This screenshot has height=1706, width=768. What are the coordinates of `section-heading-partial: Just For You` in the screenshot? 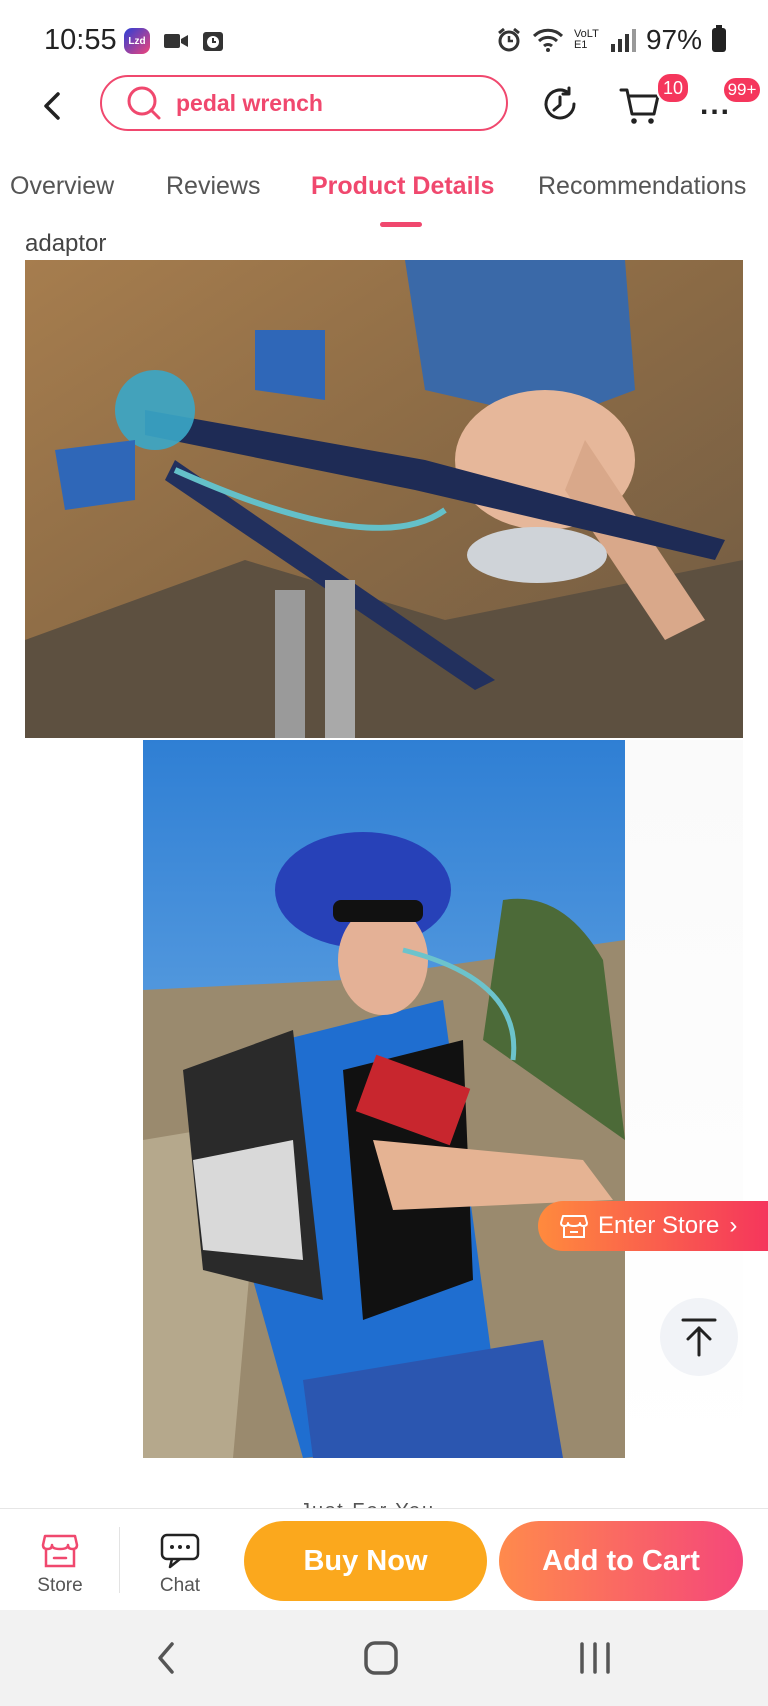 It's located at (367, 1504).